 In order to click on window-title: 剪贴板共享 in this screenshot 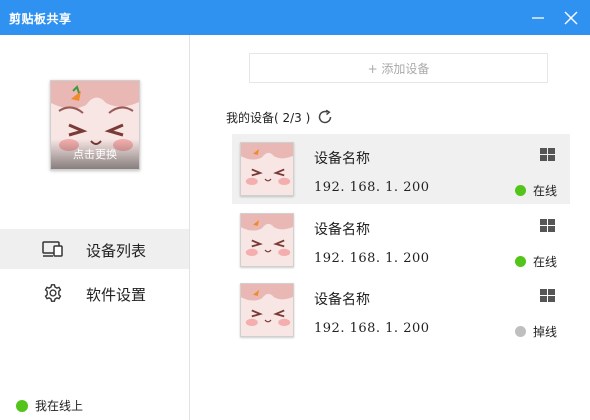, I will do `click(40, 19)`.